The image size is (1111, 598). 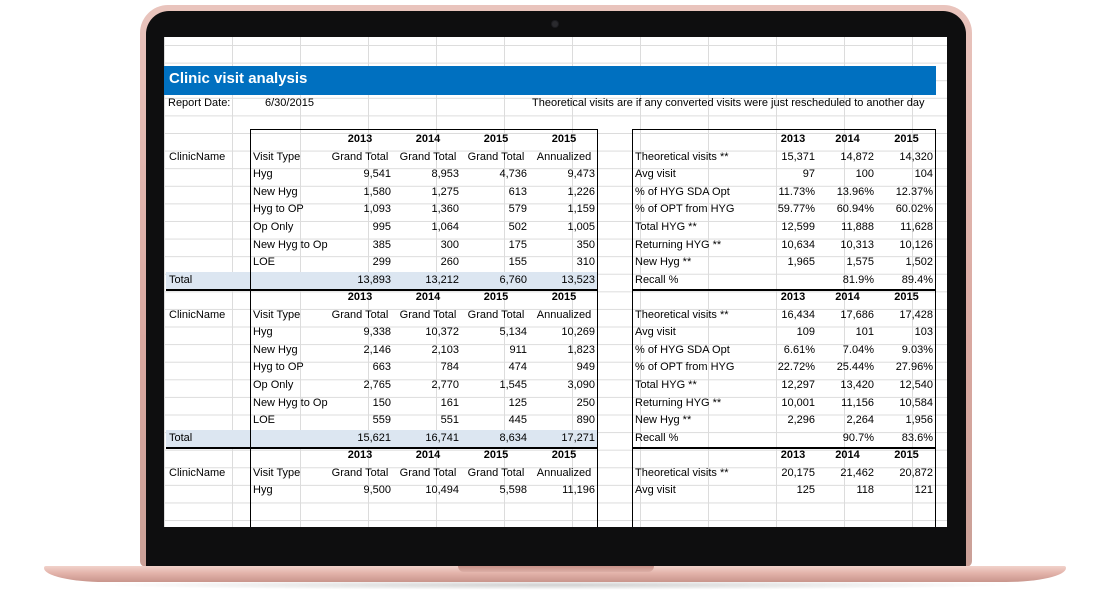 I want to click on report-date-label: Report Date:, so click(x=199, y=103).